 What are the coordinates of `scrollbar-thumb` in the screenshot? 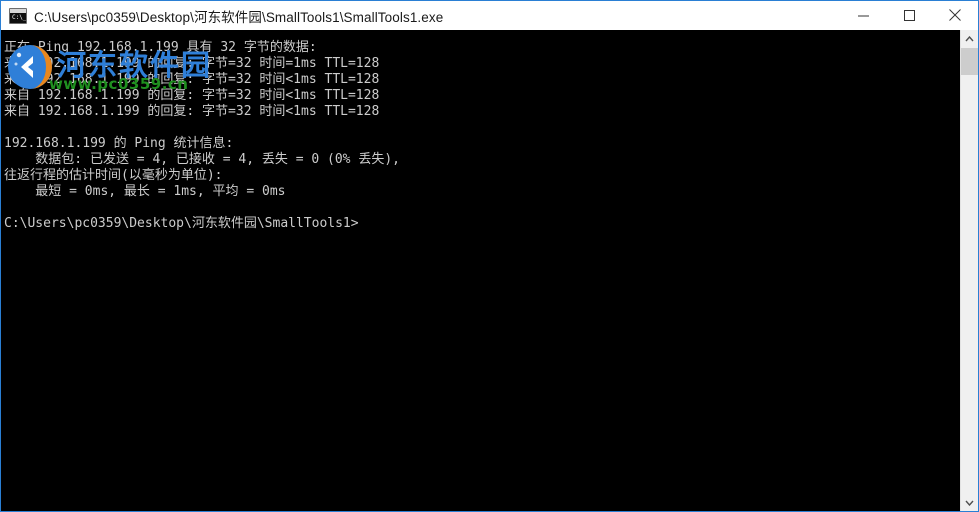 It's located at (969, 61).